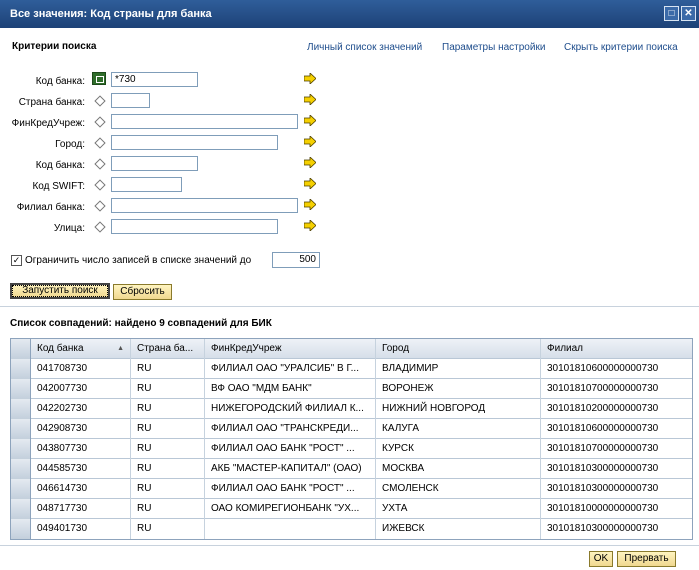 The width and height of the screenshot is (699, 570). Describe the element at coordinates (349, 14) in the screenshot. I see `dialog-titlebar: Все значения: Код страны для банка □ ✕` at that location.